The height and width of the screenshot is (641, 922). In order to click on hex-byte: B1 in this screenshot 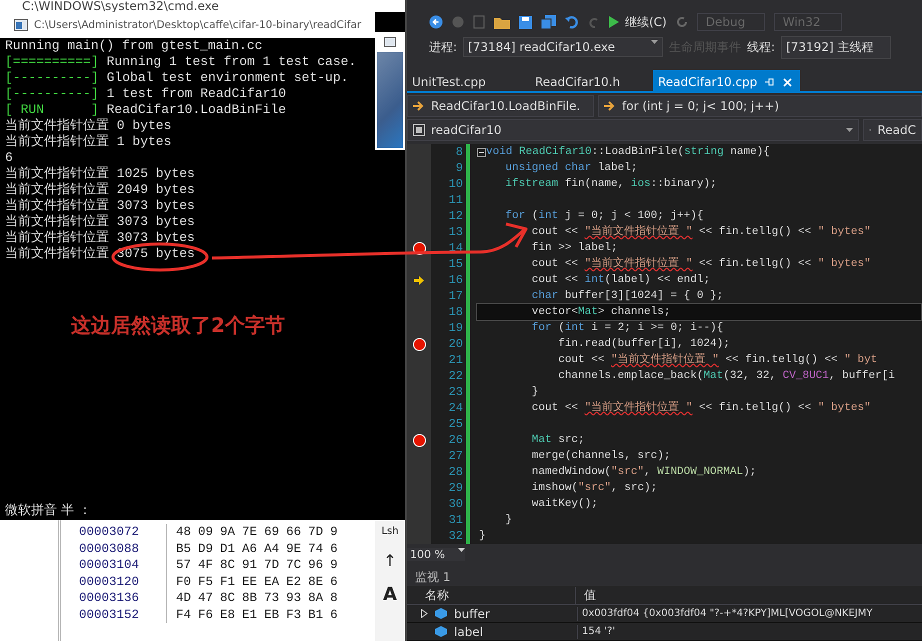, I will do `click(316, 614)`.